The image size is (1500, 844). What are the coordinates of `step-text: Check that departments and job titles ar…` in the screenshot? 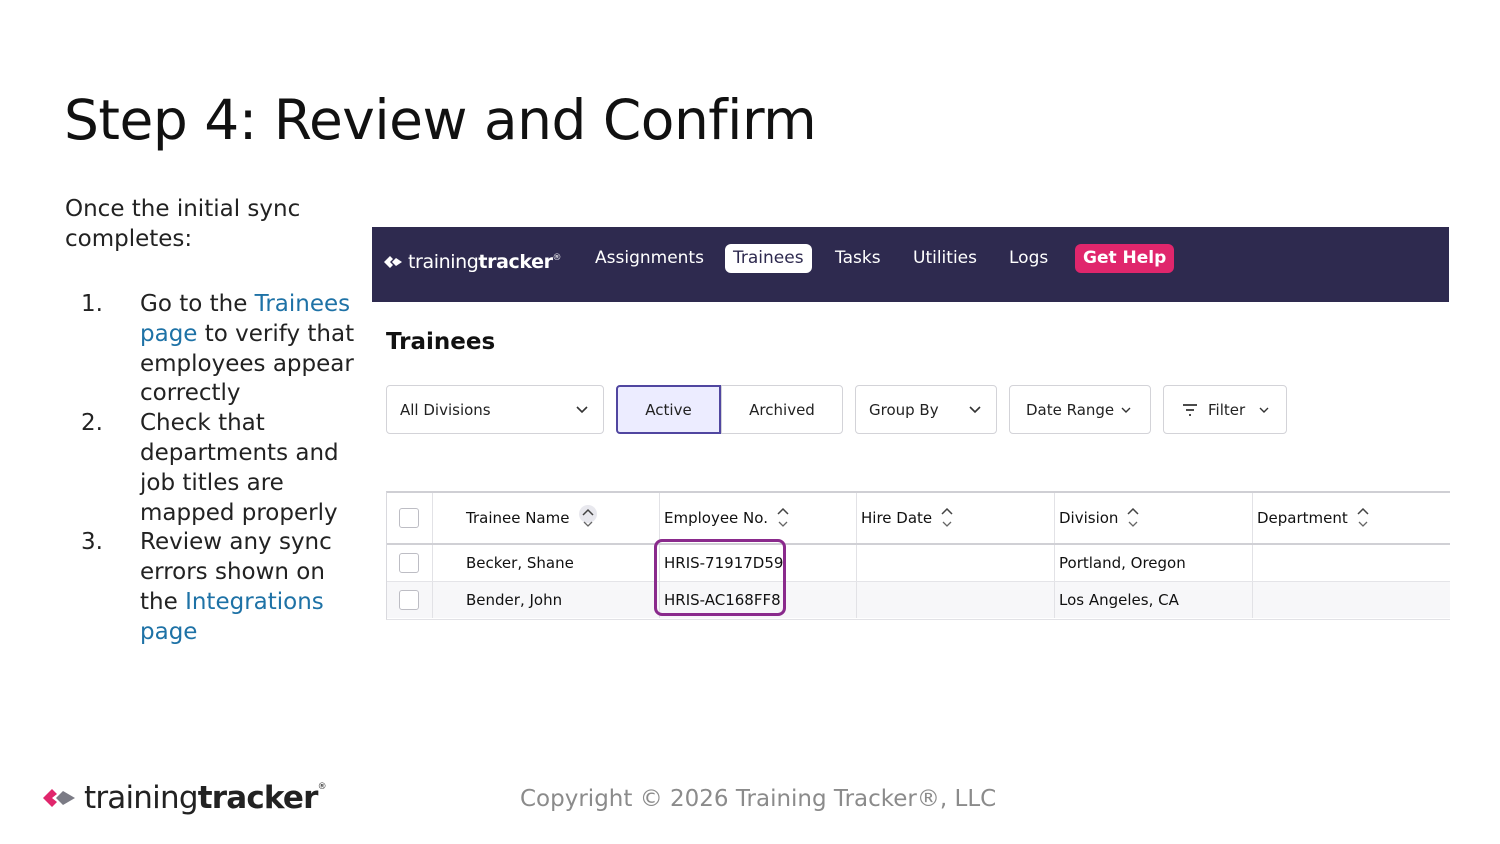 It's located at (239, 468).